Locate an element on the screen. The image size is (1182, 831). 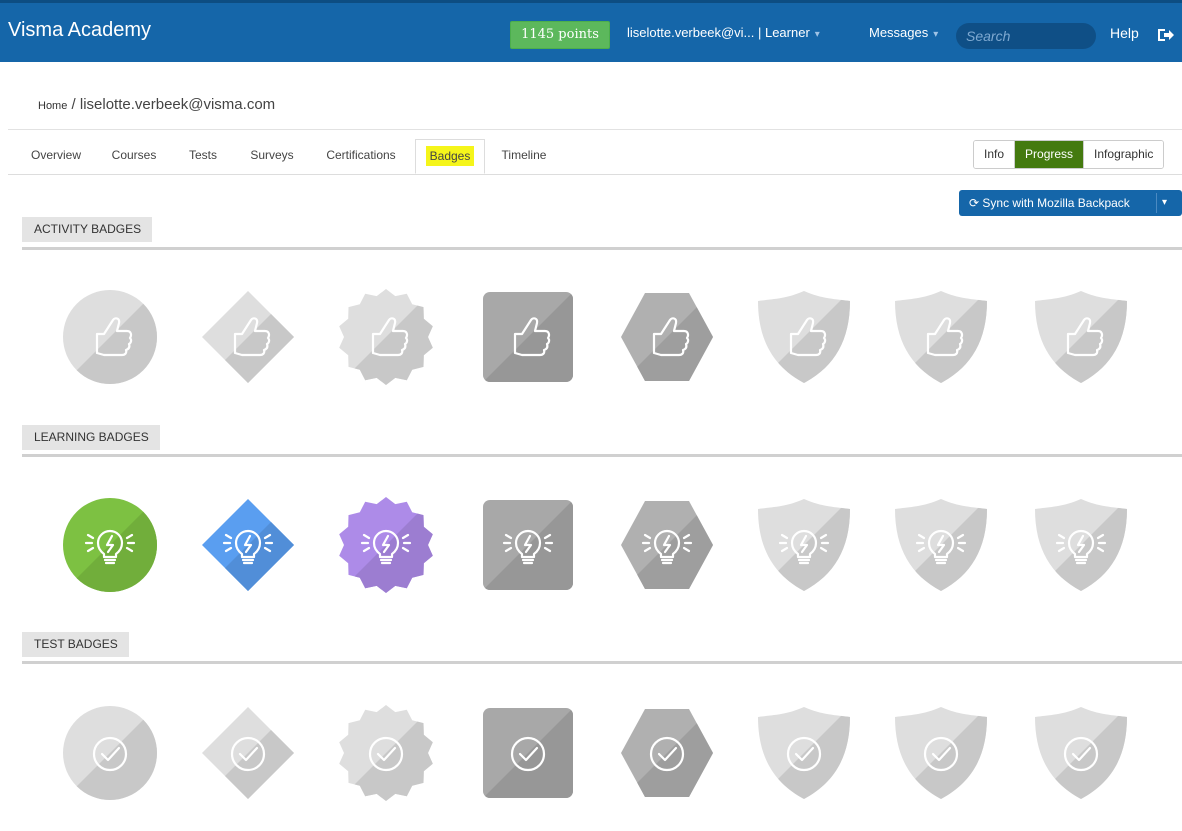
badge-seal-earned is located at coordinates (386, 545).